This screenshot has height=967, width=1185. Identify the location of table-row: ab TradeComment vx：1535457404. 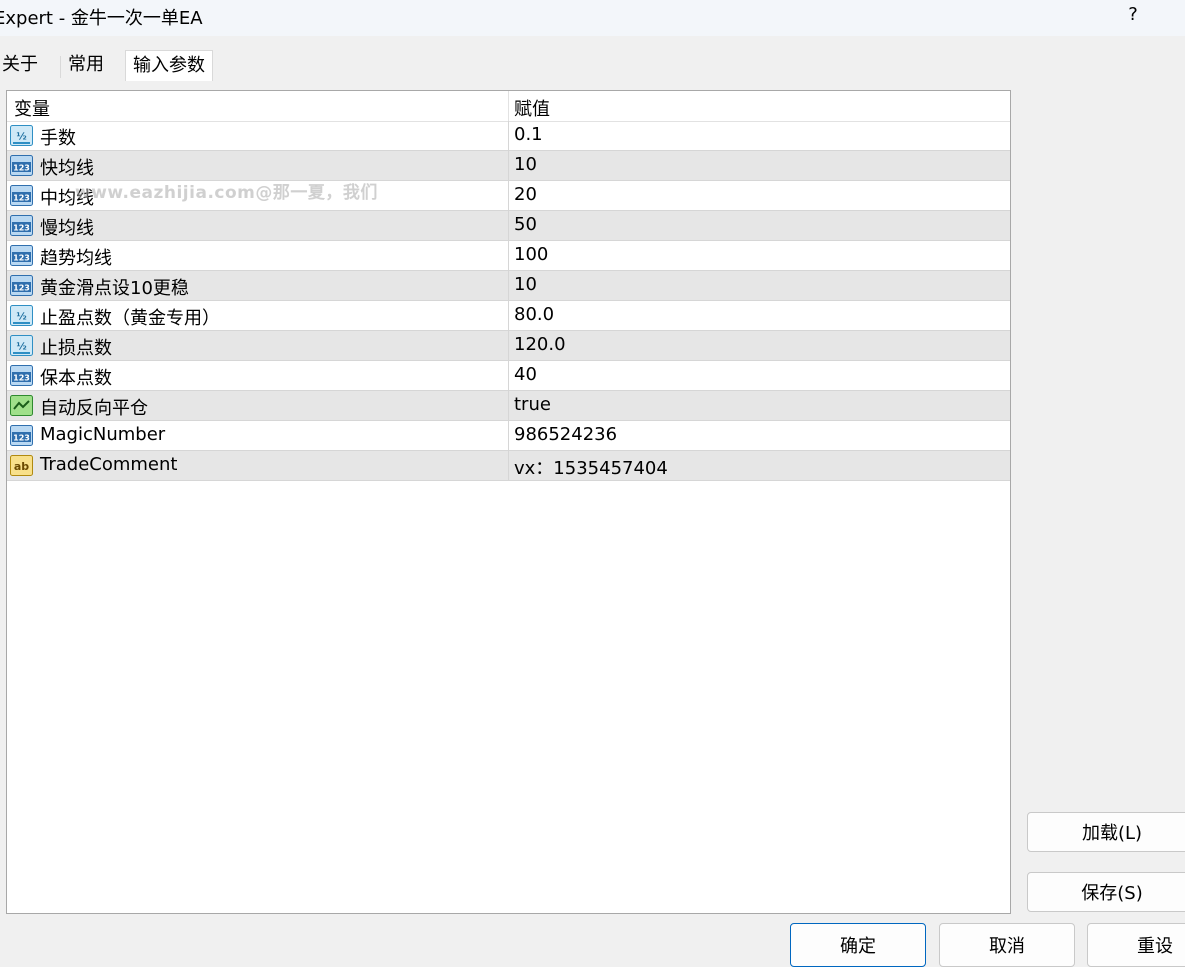
(508, 466).